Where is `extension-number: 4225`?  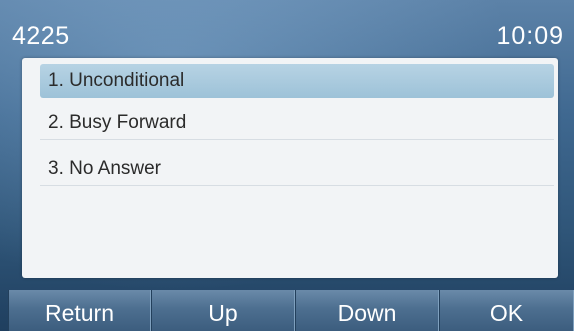
extension-number: 4225 is located at coordinates (41, 36).